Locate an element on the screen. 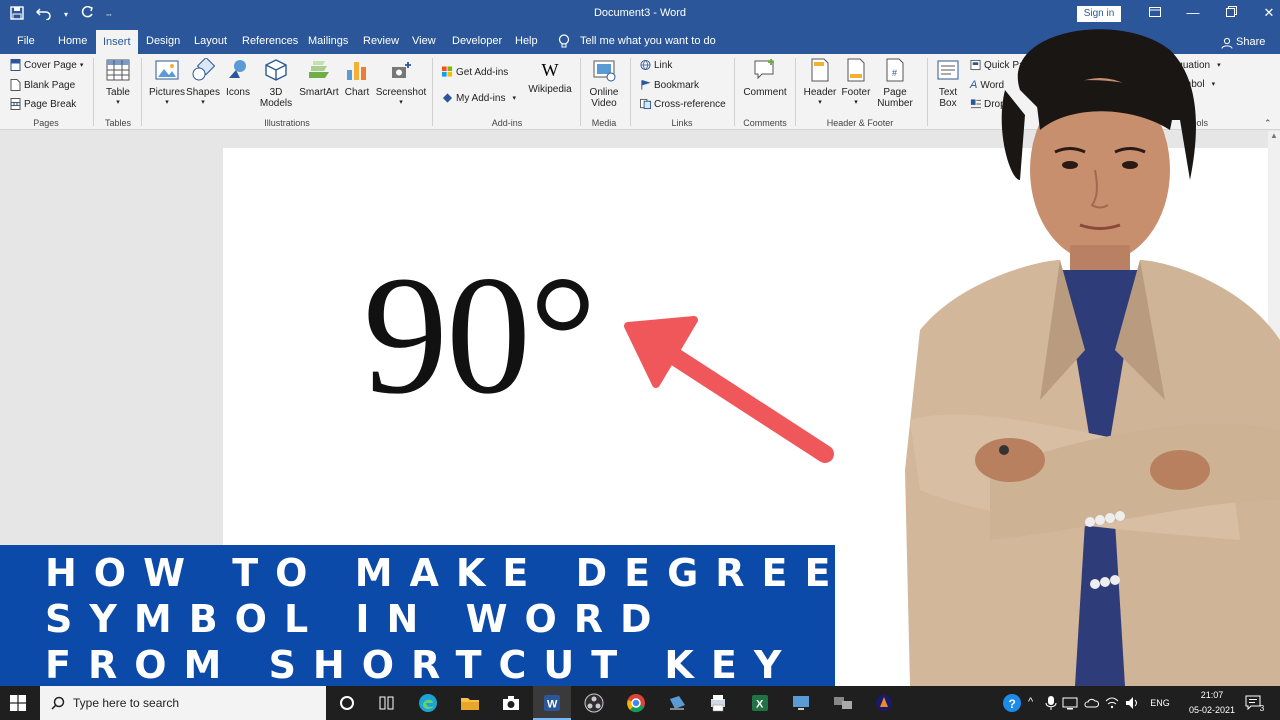 Image resolution: width=1280 pixels, height=720 pixels. screenshot-button: Screenshot ▾ is located at coordinates (401, 82).